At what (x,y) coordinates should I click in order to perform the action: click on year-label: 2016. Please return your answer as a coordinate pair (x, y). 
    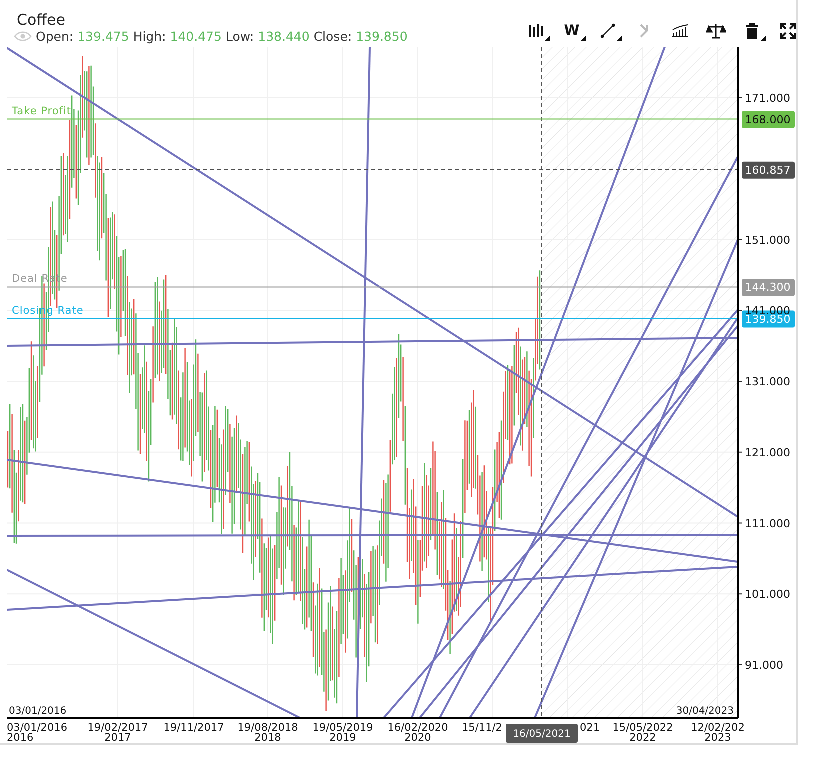
    Looking at the image, I should click on (20, 738).